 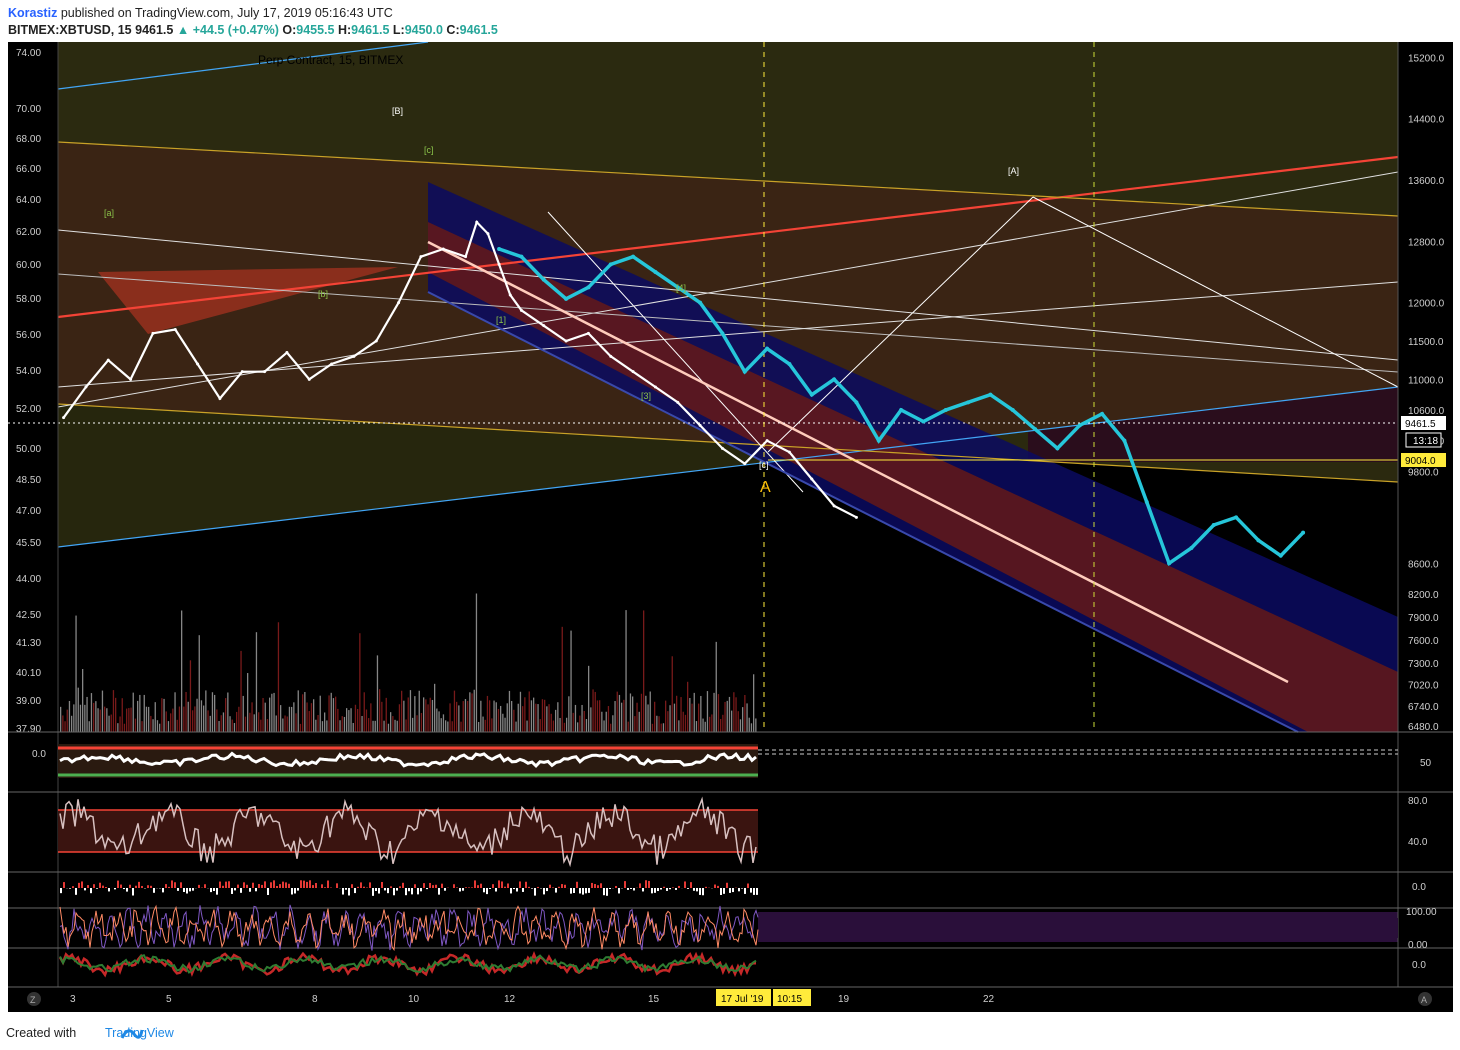 What do you see at coordinates (139, 1033) in the screenshot?
I see `tradingview-brand: TradingView` at bounding box center [139, 1033].